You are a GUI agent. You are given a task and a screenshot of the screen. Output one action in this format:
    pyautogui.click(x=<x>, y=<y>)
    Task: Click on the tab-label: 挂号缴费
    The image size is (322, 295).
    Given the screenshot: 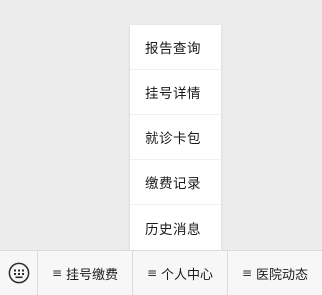 What is the action you would take?
    pyautogui.click(x=92, y=275)
    